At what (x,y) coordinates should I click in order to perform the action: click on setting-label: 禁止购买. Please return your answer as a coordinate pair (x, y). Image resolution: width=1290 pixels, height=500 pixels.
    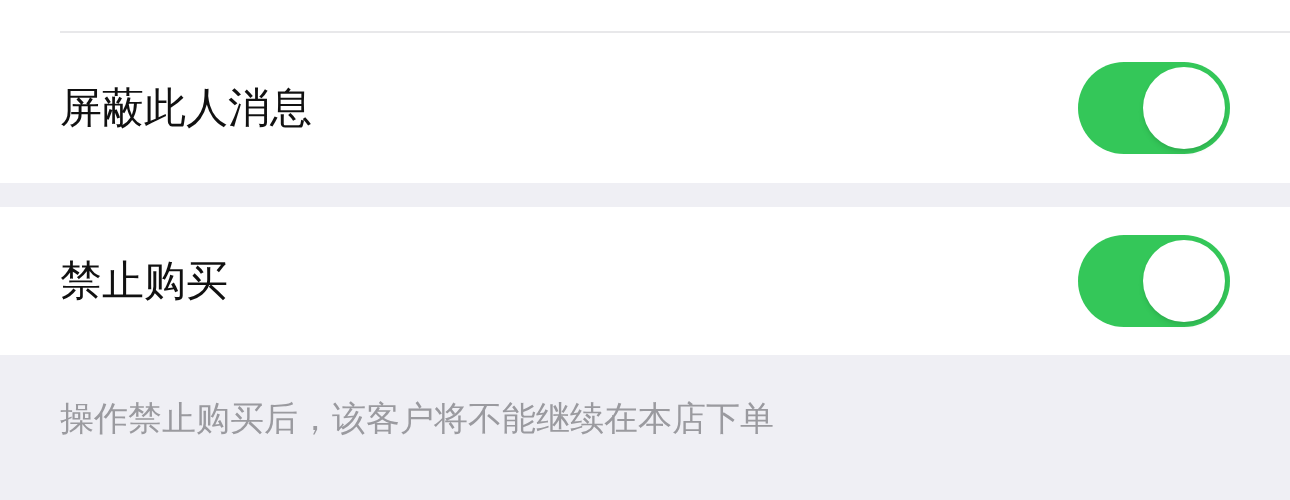
    Looking at the image, I should click on (144, 281).